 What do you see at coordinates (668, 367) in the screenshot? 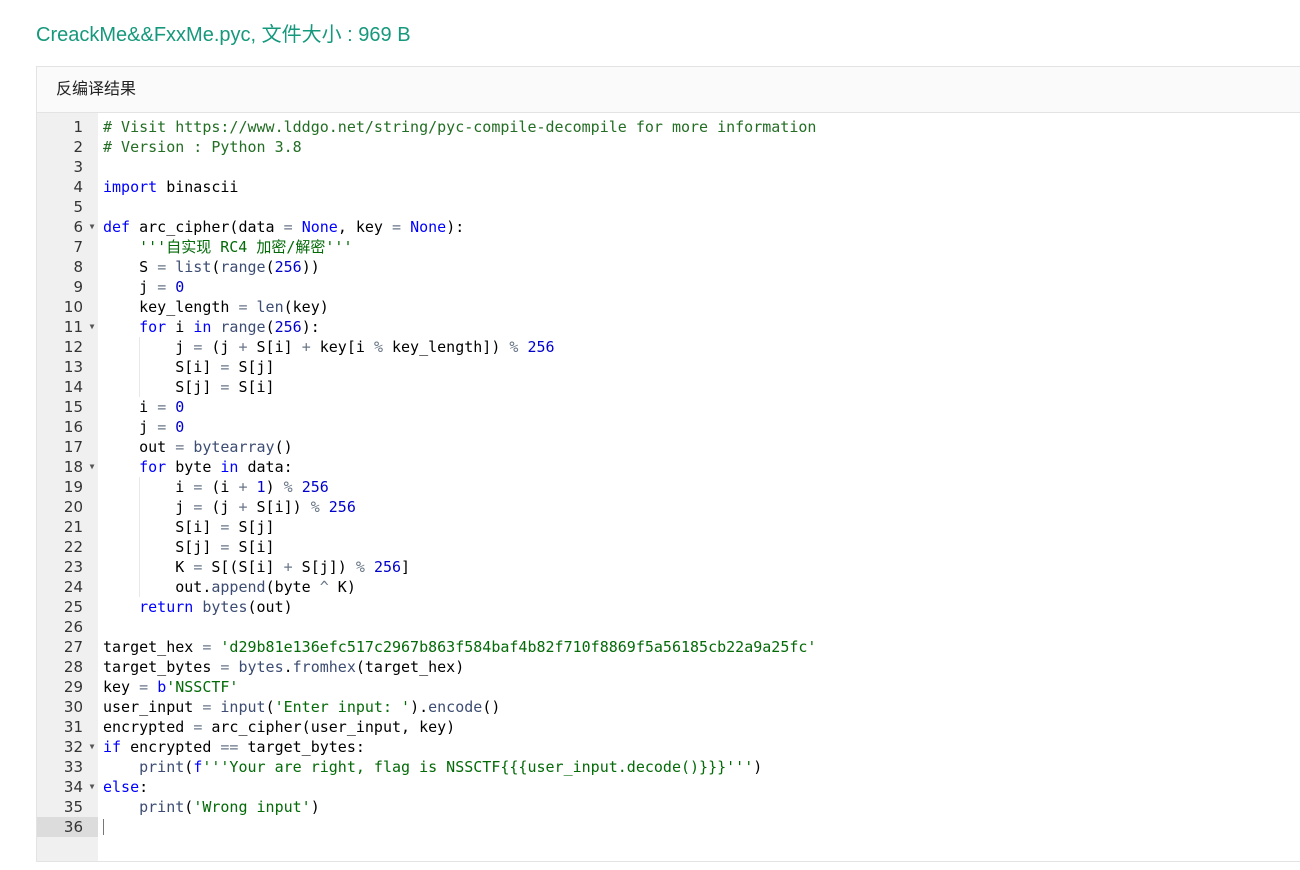
I see `code-line: 13 S[i] = S[j]` at bounding box center [668, 367].